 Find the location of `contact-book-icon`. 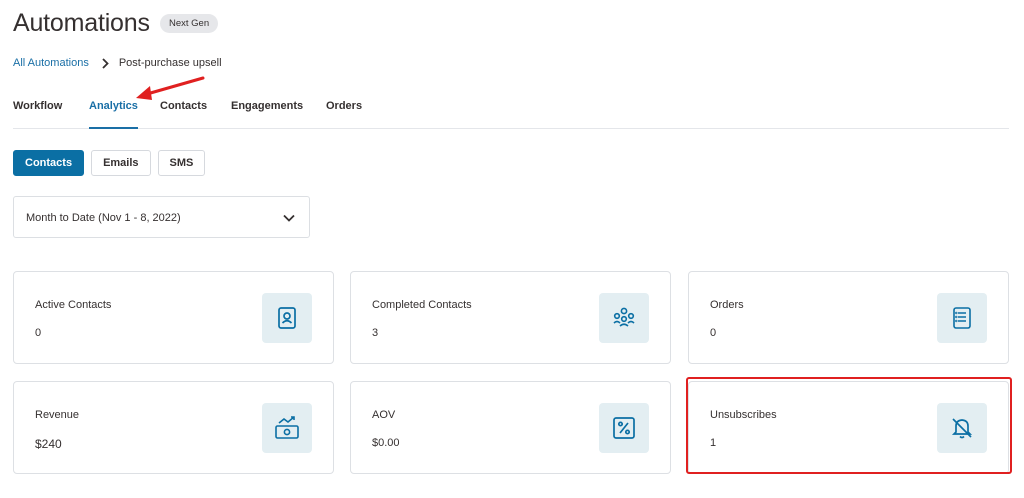

contact-book-icon is located at coordinates (287, 318).